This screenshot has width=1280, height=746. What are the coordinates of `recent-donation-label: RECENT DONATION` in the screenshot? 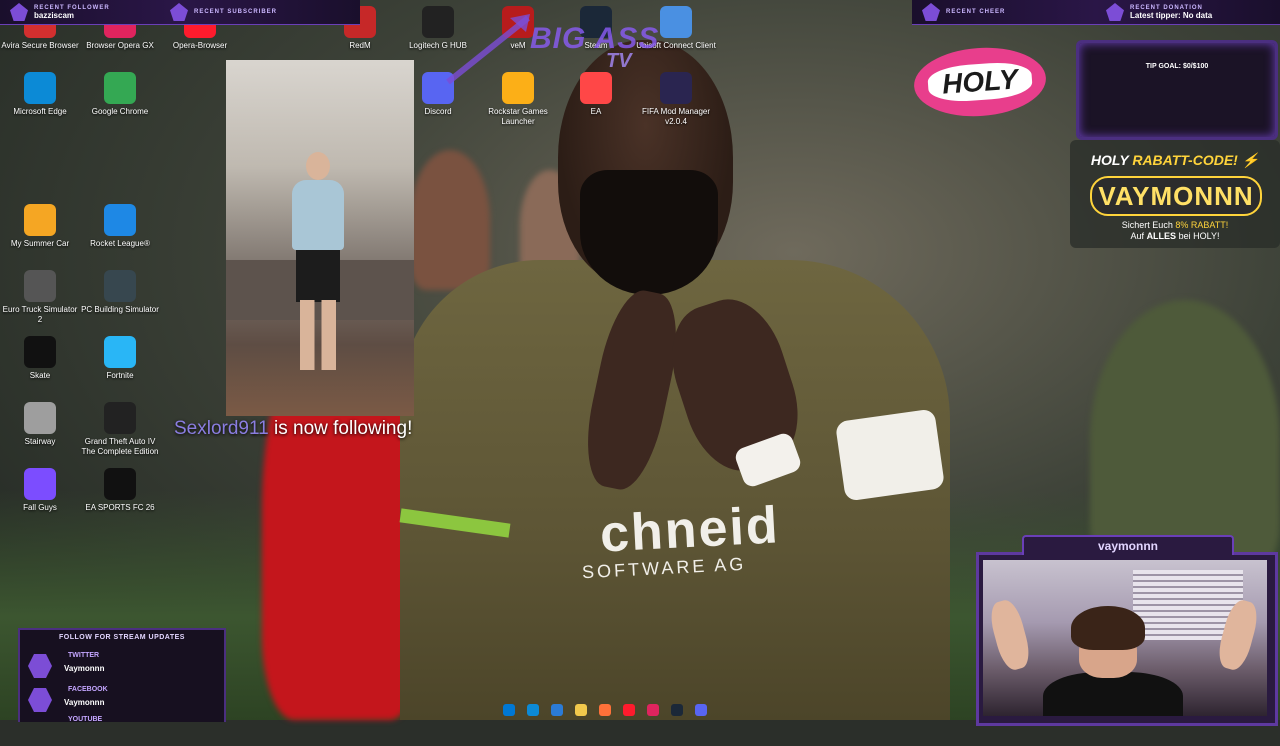 It's located at (1166, 7).